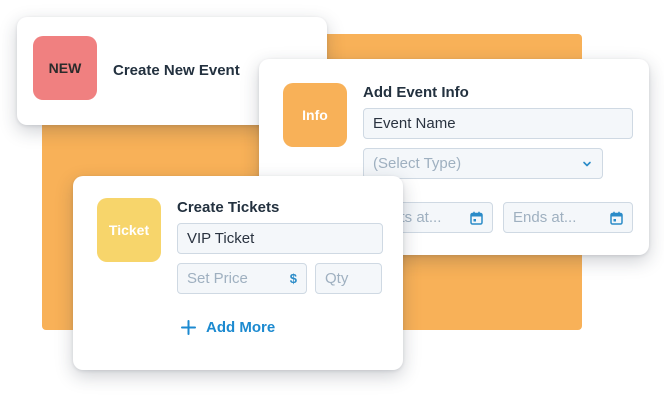 This screenshot has height=400, width=664. I want to click on info-badge-label: Info, so click(315, 115).